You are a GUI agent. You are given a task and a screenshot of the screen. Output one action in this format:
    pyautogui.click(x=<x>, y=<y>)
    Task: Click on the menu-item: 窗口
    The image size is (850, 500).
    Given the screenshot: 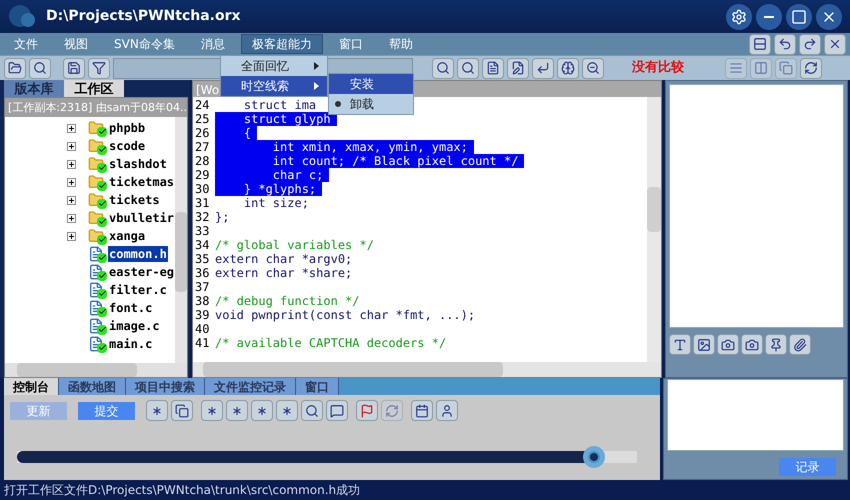 What is the action you would take?
    pyautogui.click(x=350, y=44)
    